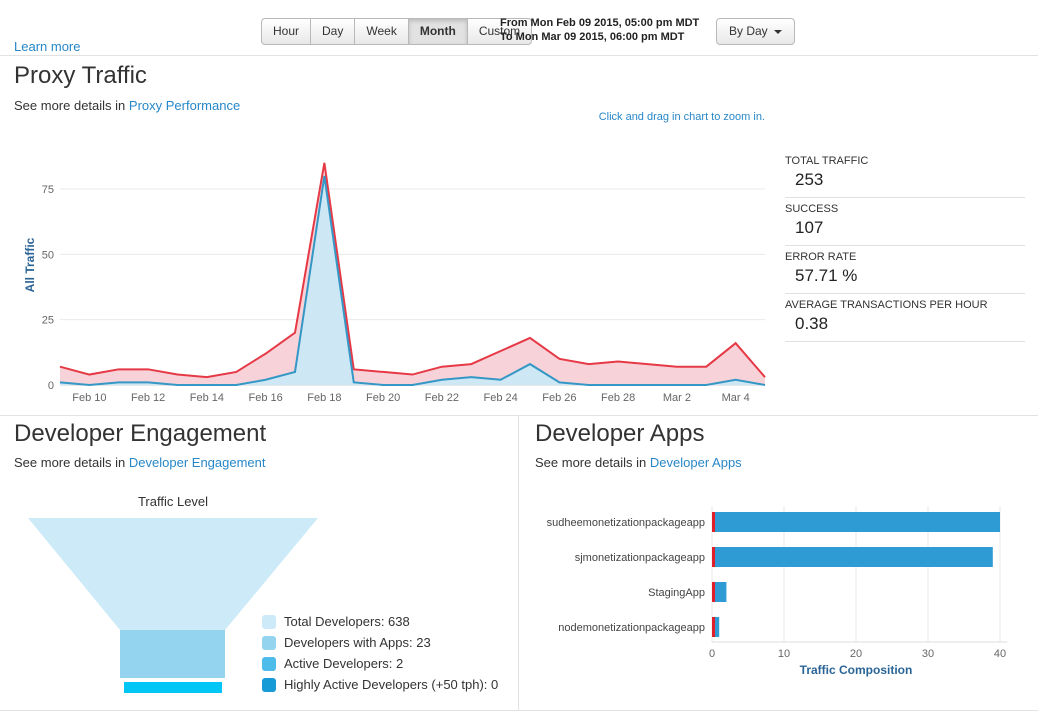 Image resolution: width=1038 pixels, height=717 pixels. I want to click on stat-label: ERROR RATE, so click(821, 257).